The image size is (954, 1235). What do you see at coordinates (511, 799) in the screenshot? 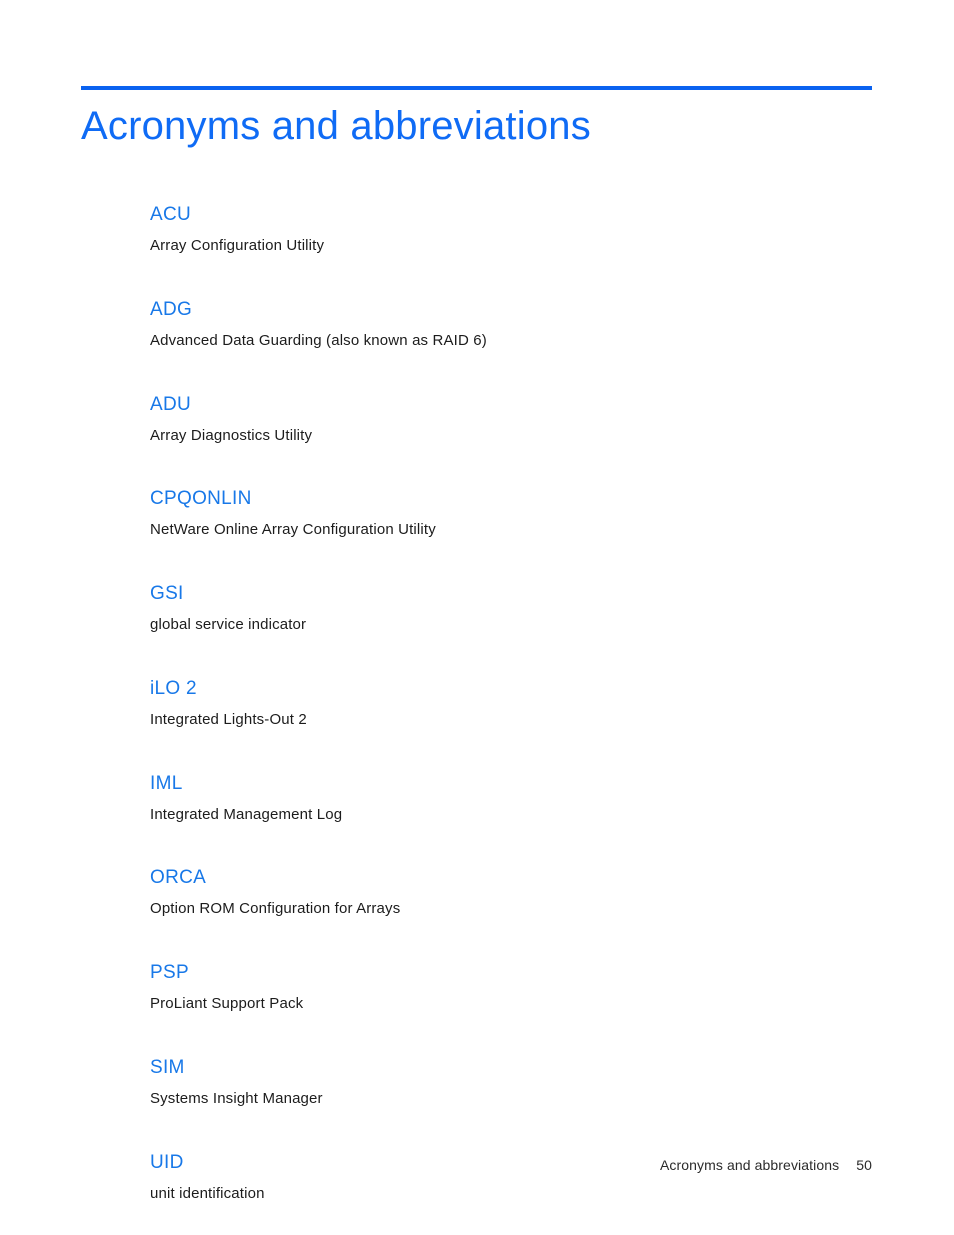
I see `glossary-entry: IML Integrated Management Log` at bounding box center [511, 799].